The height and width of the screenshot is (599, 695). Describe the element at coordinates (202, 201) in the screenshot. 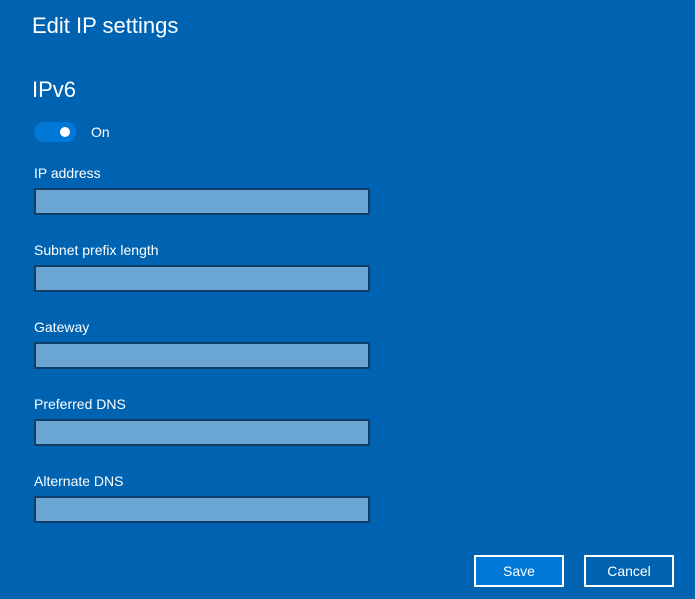

I see `ip-address-input` at that location.